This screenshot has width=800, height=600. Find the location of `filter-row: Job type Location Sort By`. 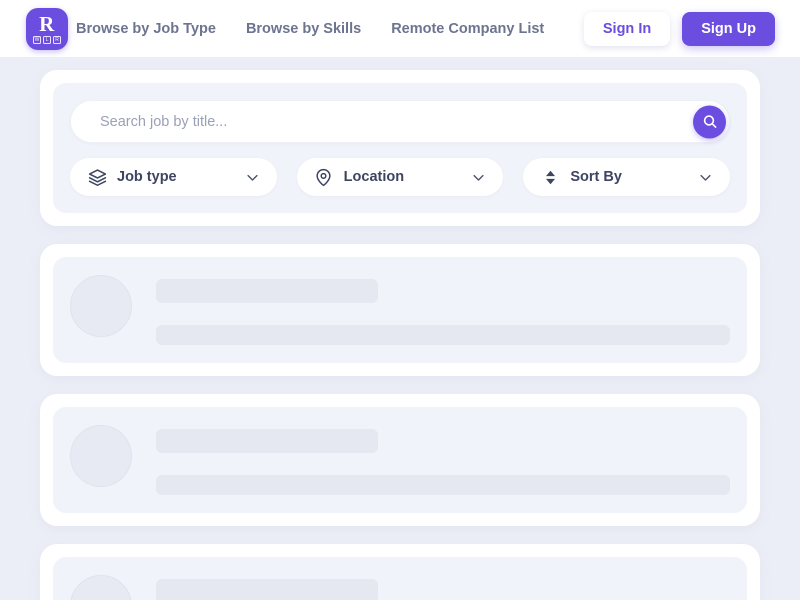

filter-row: Job type Location Sort By is located at coordinates (400, 177).